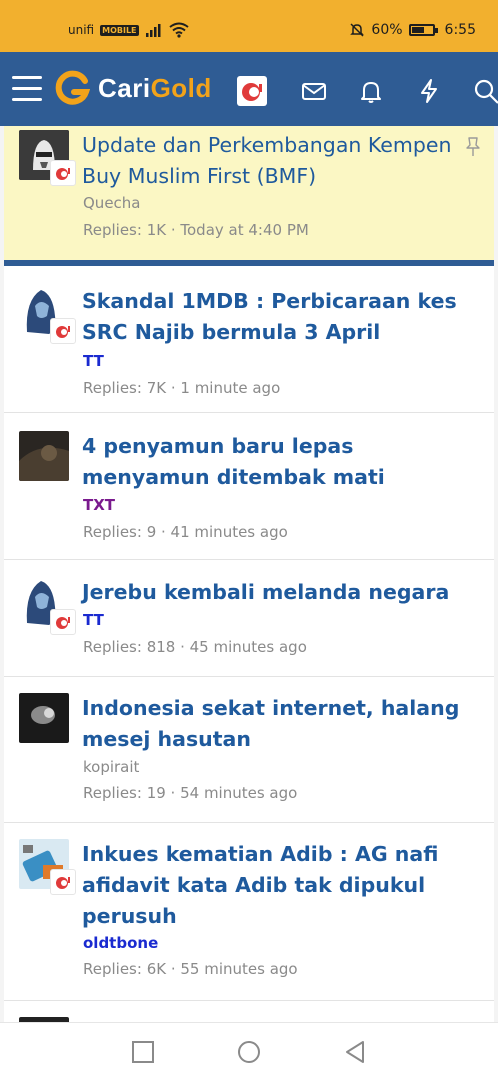  What do you see at coordinates (460, 30) in the screenshot?
I see `clock: 6:55` at bounding box center [460, 30].